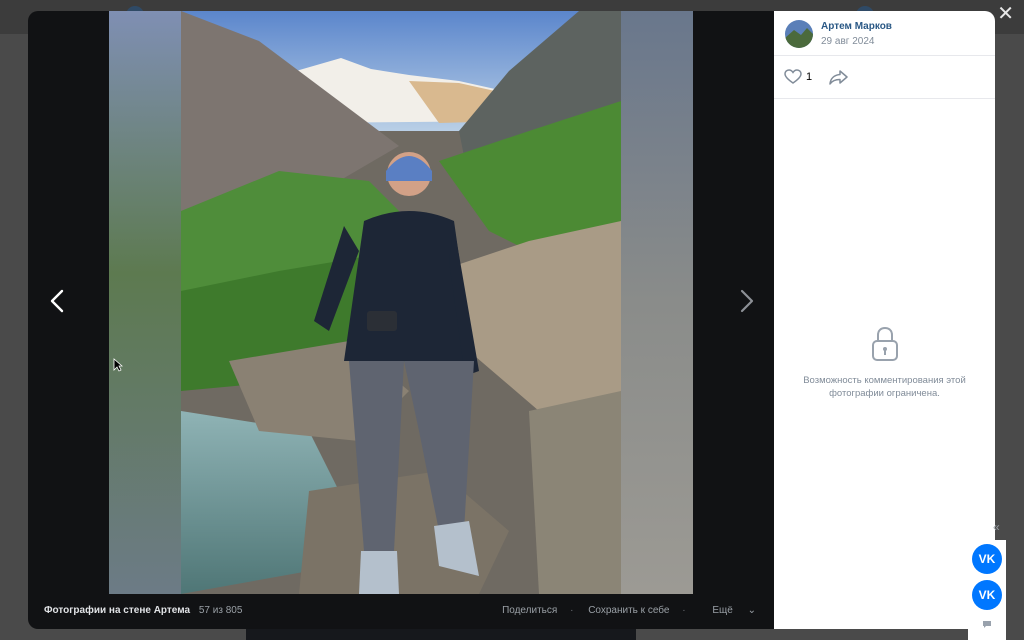 Image resolution: width=1024 pixels, height=640 pixels. Describe the element at coordinates (58, 301) in the screenshot. I see `chevron-left-icon` at that location.